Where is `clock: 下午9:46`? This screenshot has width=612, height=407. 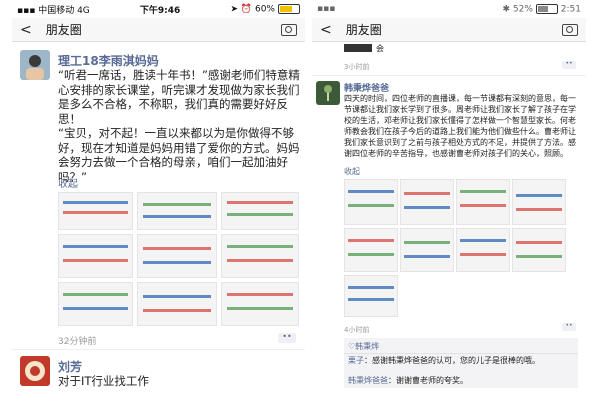
clock: 下午9:46 is located at coordinates (160, 10).